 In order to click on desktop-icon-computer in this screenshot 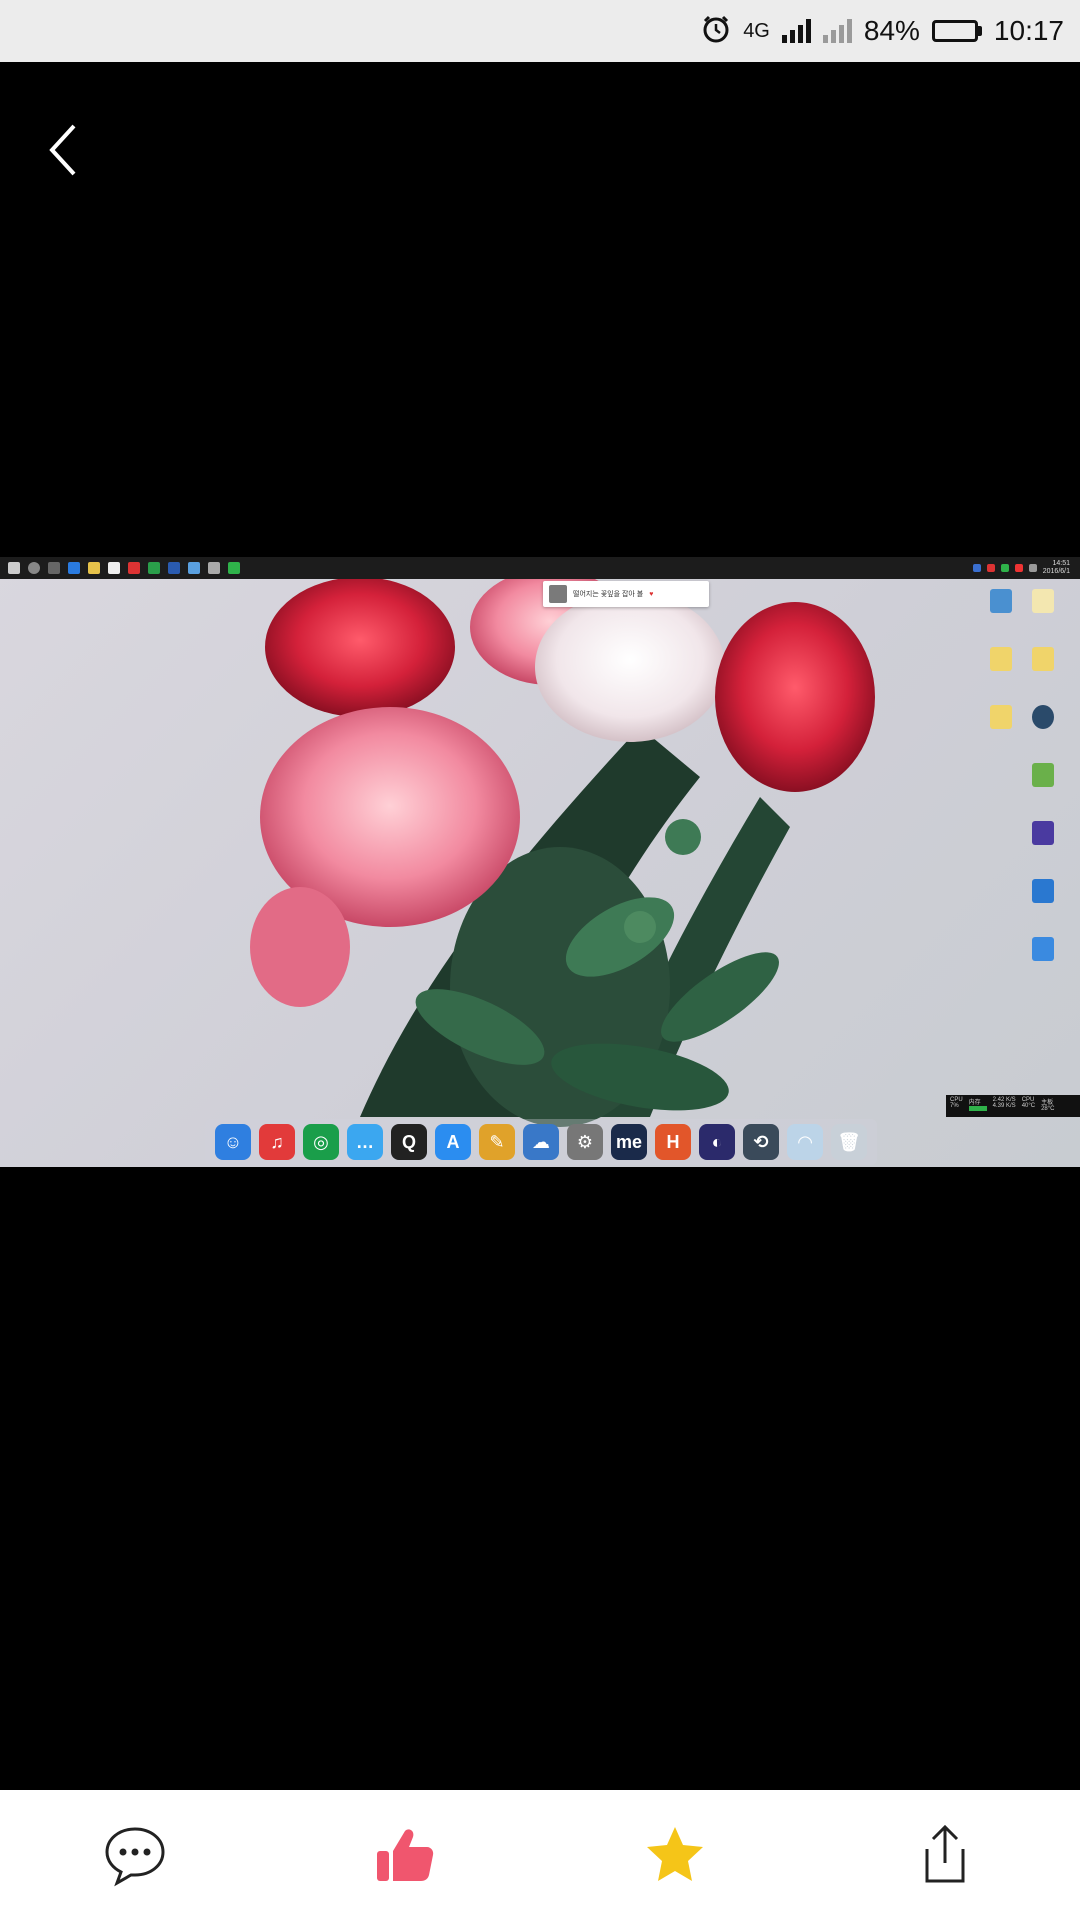, I will do `click(1001, 601)`.